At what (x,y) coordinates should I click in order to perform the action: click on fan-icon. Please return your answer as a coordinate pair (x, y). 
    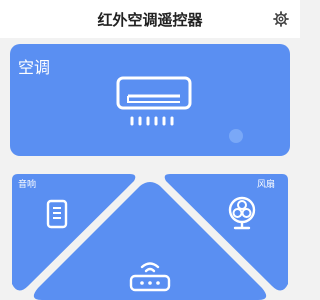
    Looking at the image, I should click on (242, 213).